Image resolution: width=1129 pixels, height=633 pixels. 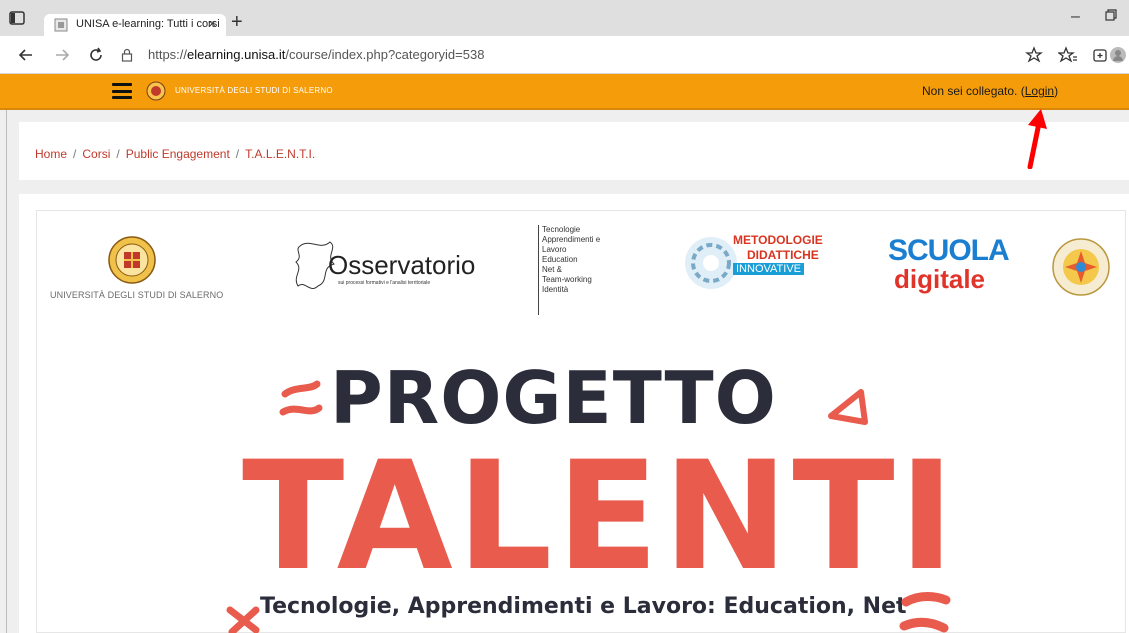 I want to click on breadcrumb-talenti: T.A.L.E.N.T.I., so click(x=280, y=154).